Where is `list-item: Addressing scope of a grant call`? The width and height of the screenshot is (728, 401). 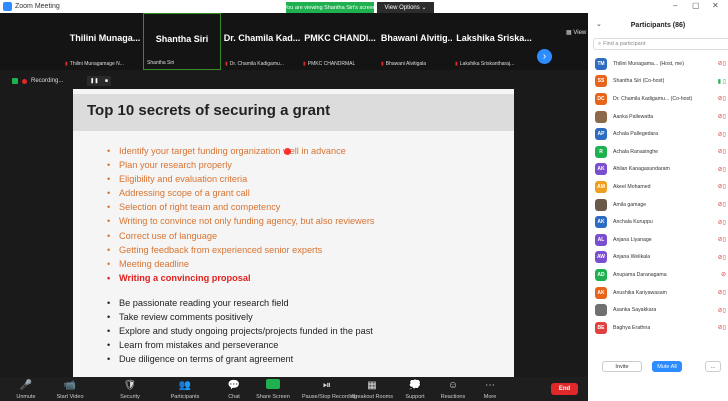
list-item: Addressing scope of a grant call is located at coordinates (241, 193).